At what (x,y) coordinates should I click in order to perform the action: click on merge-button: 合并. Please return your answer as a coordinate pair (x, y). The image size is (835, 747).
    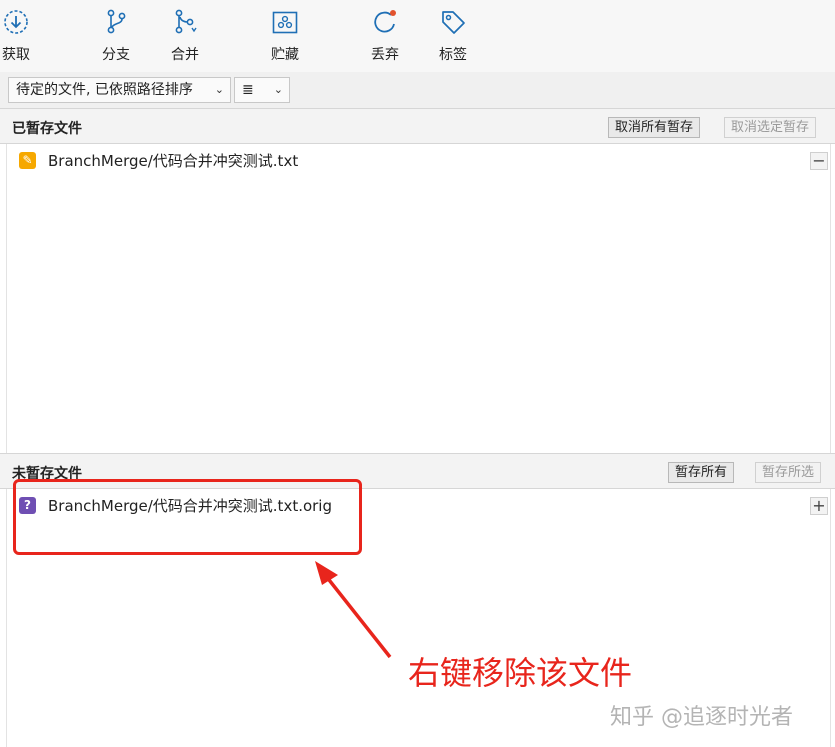
    Looking at the image, I should click on (185, 36).